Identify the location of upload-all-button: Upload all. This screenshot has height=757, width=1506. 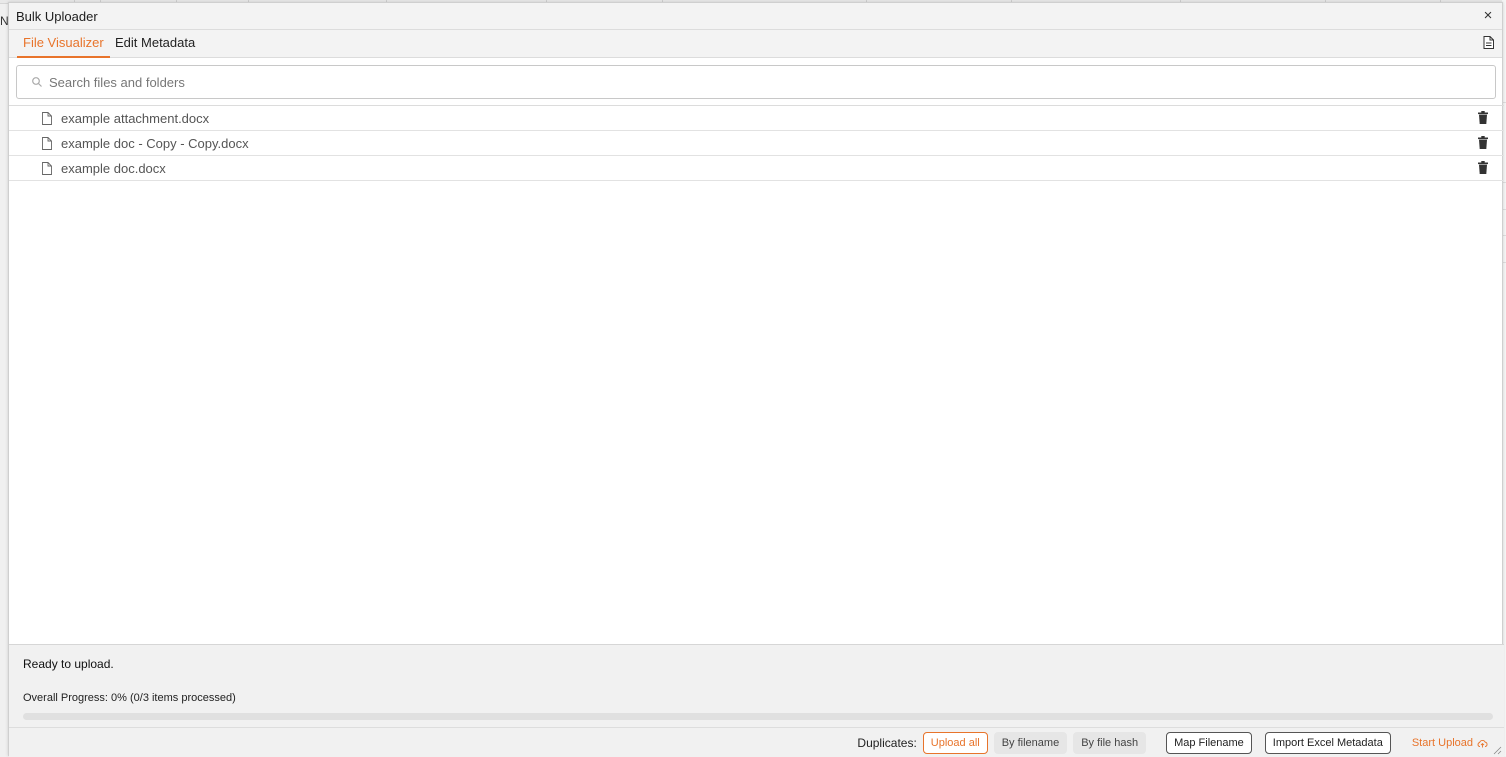
(955, 743).